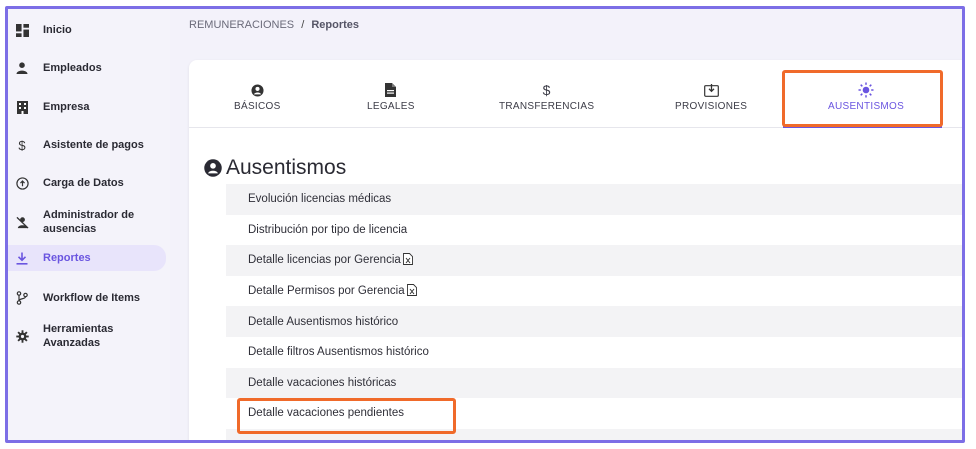  I want to click on report-name: Detalle Ausentismos histórico, so click(323, 321).